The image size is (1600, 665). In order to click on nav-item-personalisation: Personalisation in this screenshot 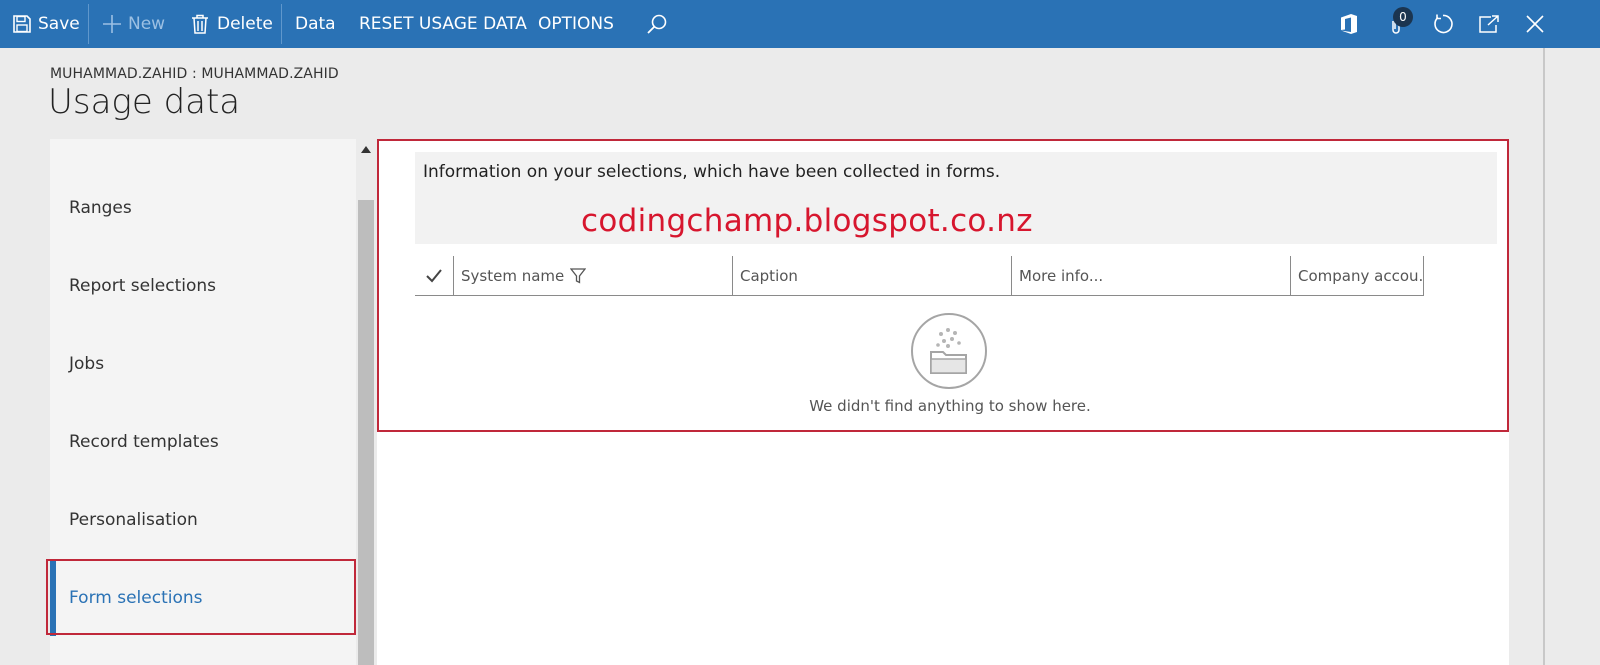, I will do `click(203, 520)`.